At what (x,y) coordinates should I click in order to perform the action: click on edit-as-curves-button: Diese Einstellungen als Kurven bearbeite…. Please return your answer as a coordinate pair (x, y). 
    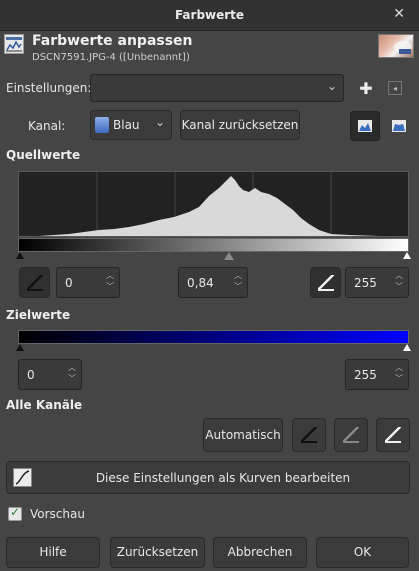
    Looking at the image, I should click on (208, 477).